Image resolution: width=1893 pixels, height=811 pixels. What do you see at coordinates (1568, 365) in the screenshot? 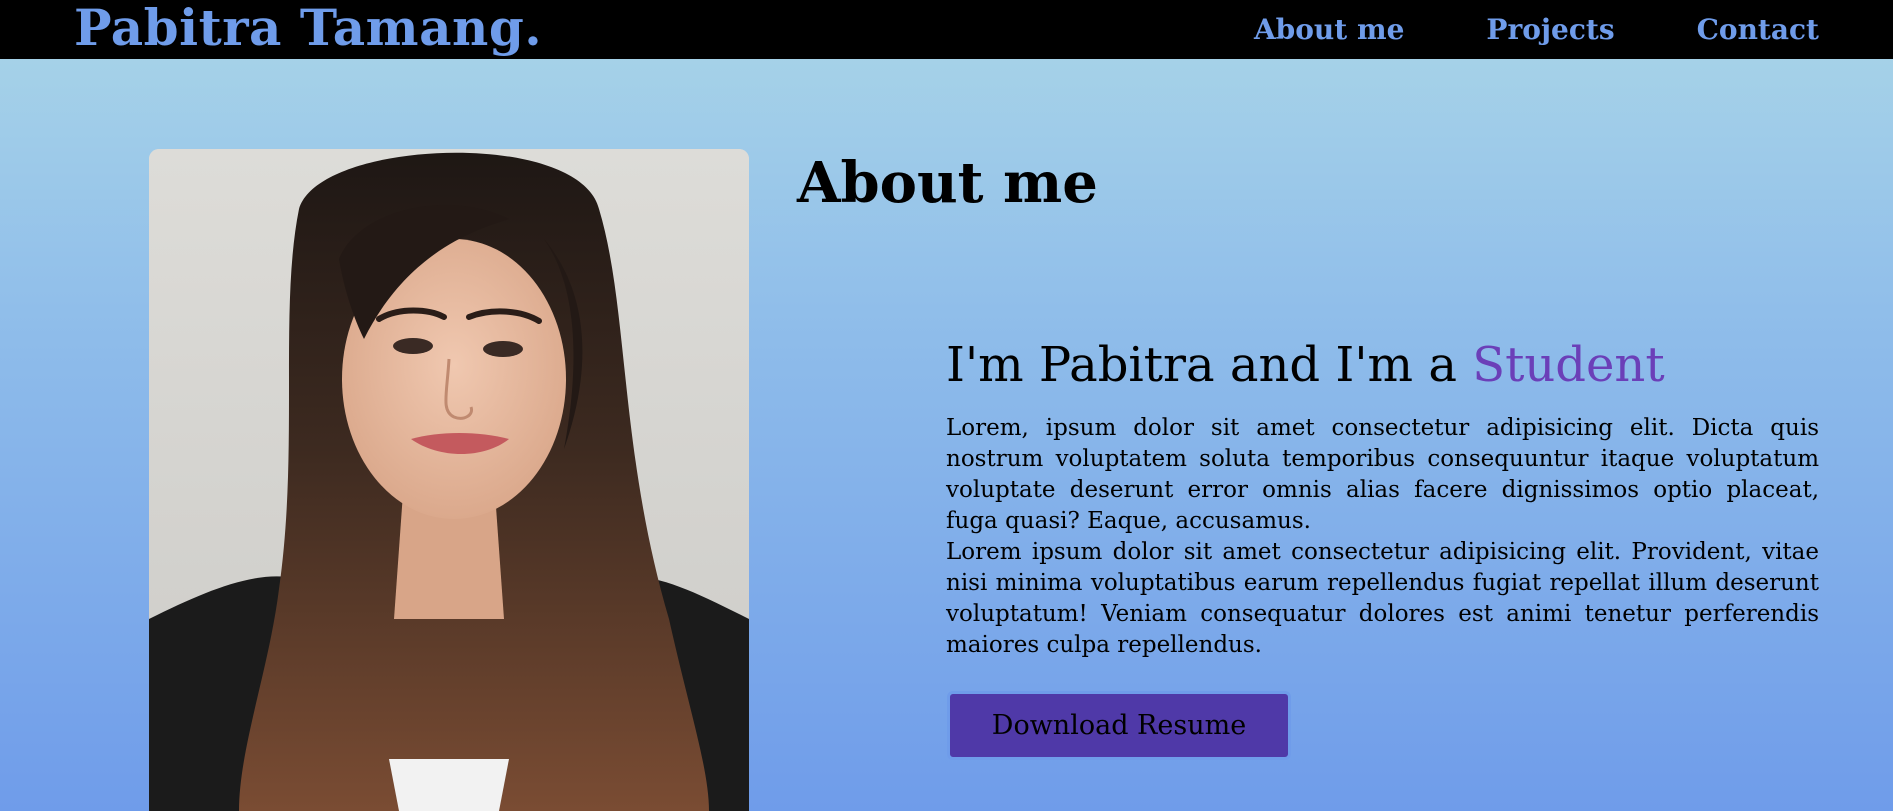
I see `intro-role: Student` at bounding box center [1568, 365].